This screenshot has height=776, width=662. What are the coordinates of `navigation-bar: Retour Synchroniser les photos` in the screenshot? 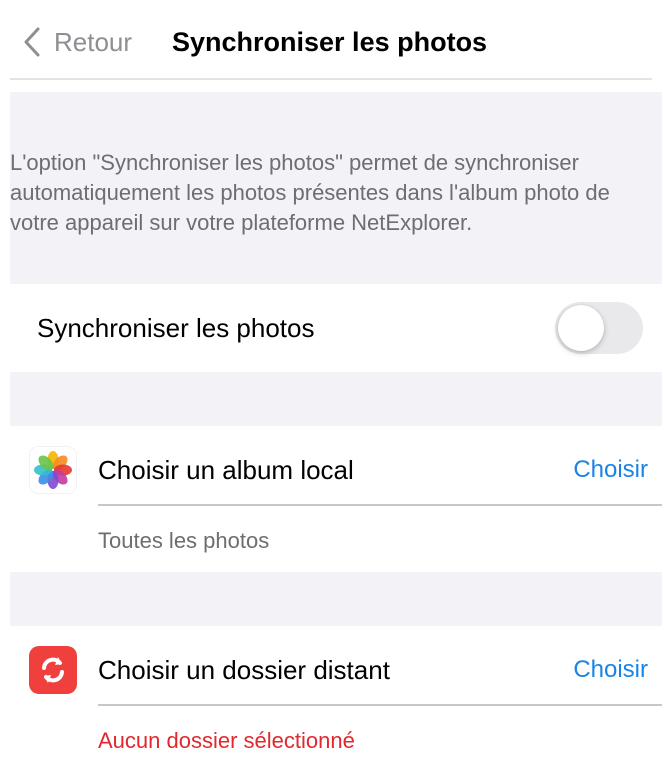 It's located at (331, 40).